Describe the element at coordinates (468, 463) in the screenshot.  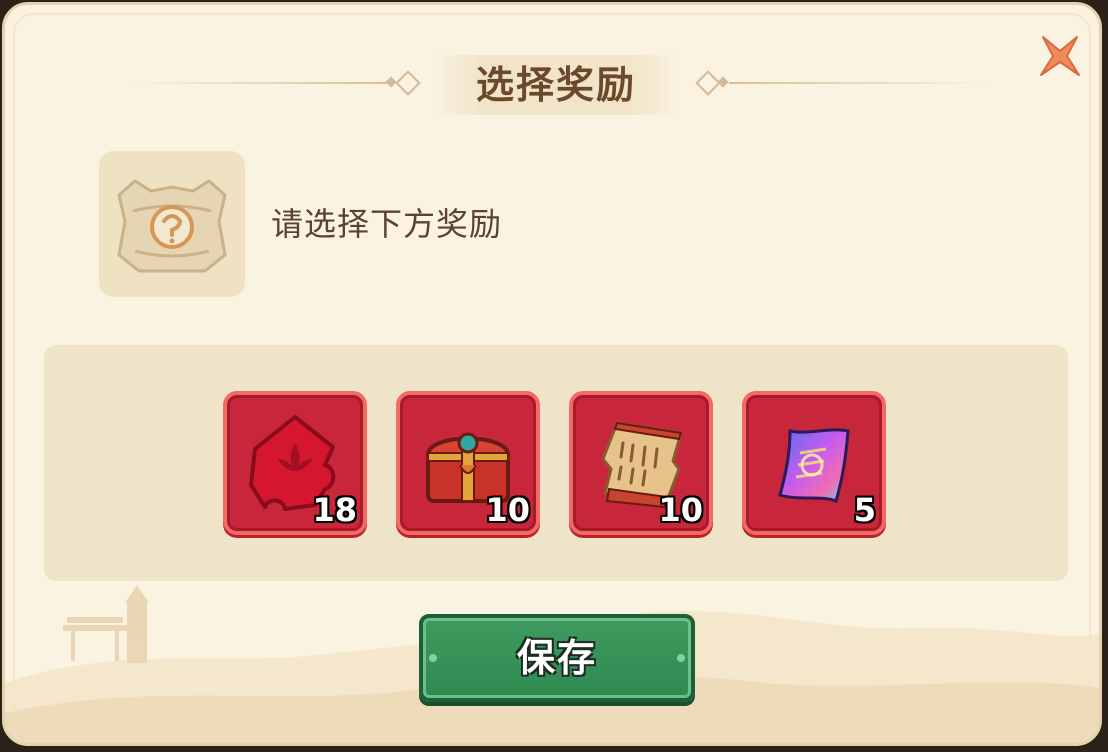
I see `reward-item-2: 10` at that location.